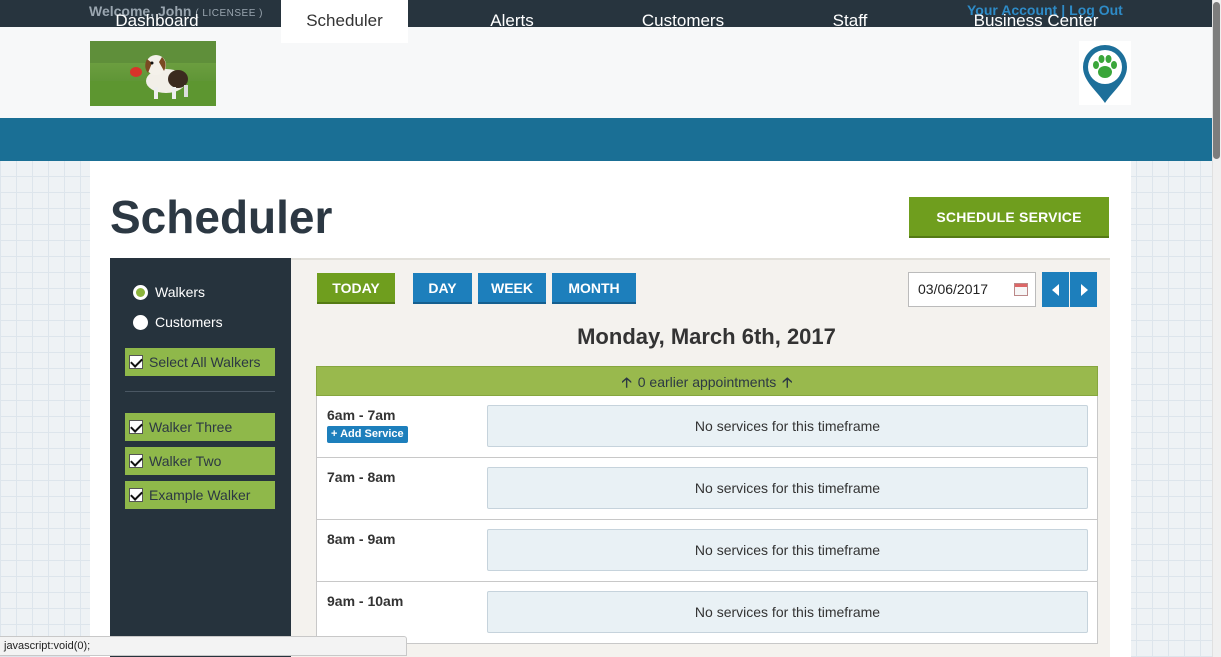 This screenshot has width=1221, height=657. I want to click on paw-pin-logo-icon, so click(1105, 73).